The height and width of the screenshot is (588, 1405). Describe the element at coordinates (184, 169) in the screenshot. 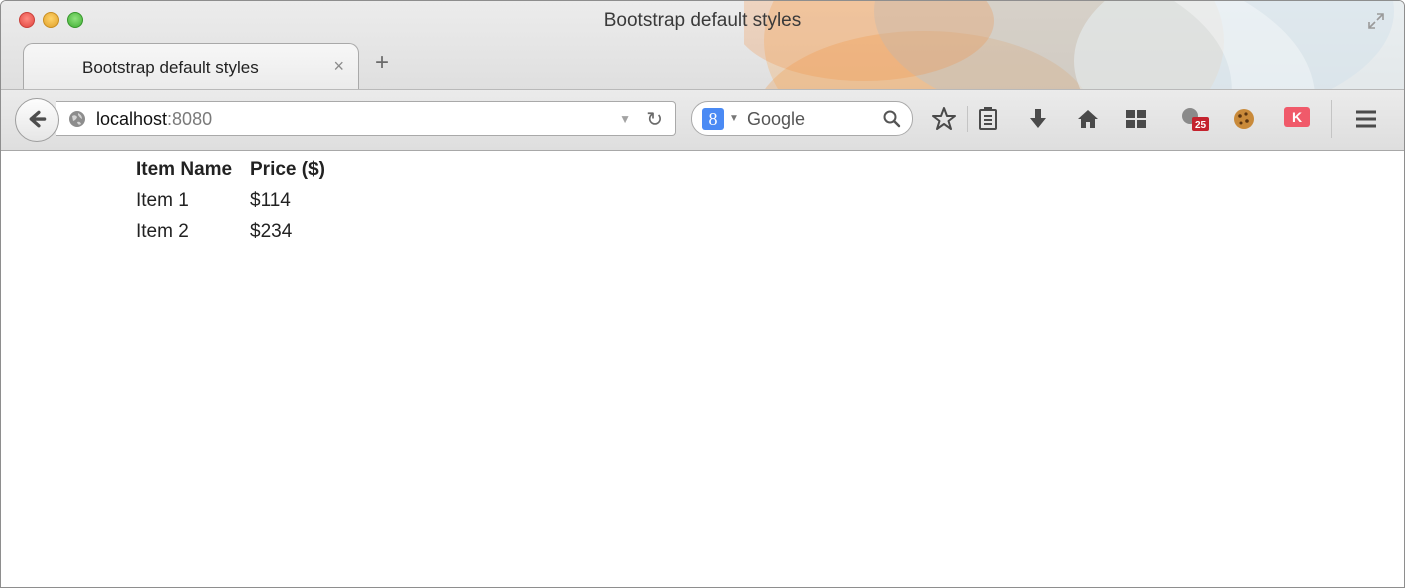

I see `column-header-item-name: Item Name` at that location.